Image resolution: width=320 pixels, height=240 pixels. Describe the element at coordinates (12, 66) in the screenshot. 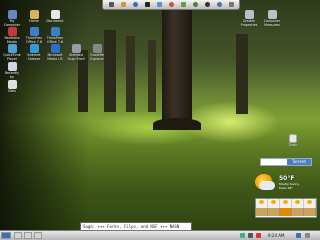

I see `recent-icon` at that location.